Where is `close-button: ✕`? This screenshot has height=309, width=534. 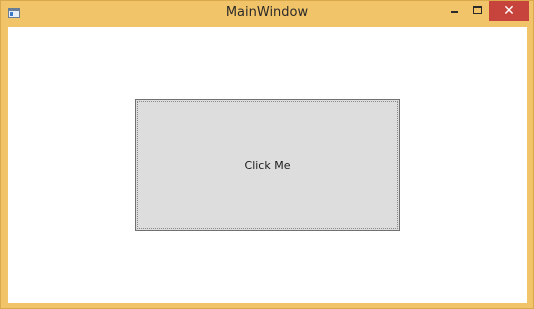 close-button: ✕ is located at coordinates (509, 11).